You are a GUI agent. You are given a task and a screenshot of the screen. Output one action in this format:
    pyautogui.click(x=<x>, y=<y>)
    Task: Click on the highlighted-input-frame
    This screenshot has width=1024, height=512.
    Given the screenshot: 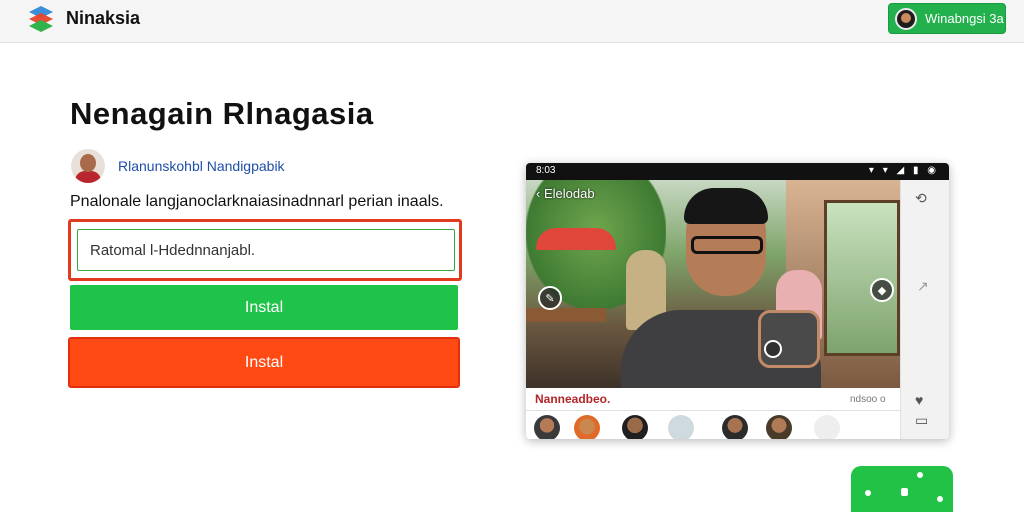 What is the action you would take?
    pyautogui.click(x=265, y=250)
    